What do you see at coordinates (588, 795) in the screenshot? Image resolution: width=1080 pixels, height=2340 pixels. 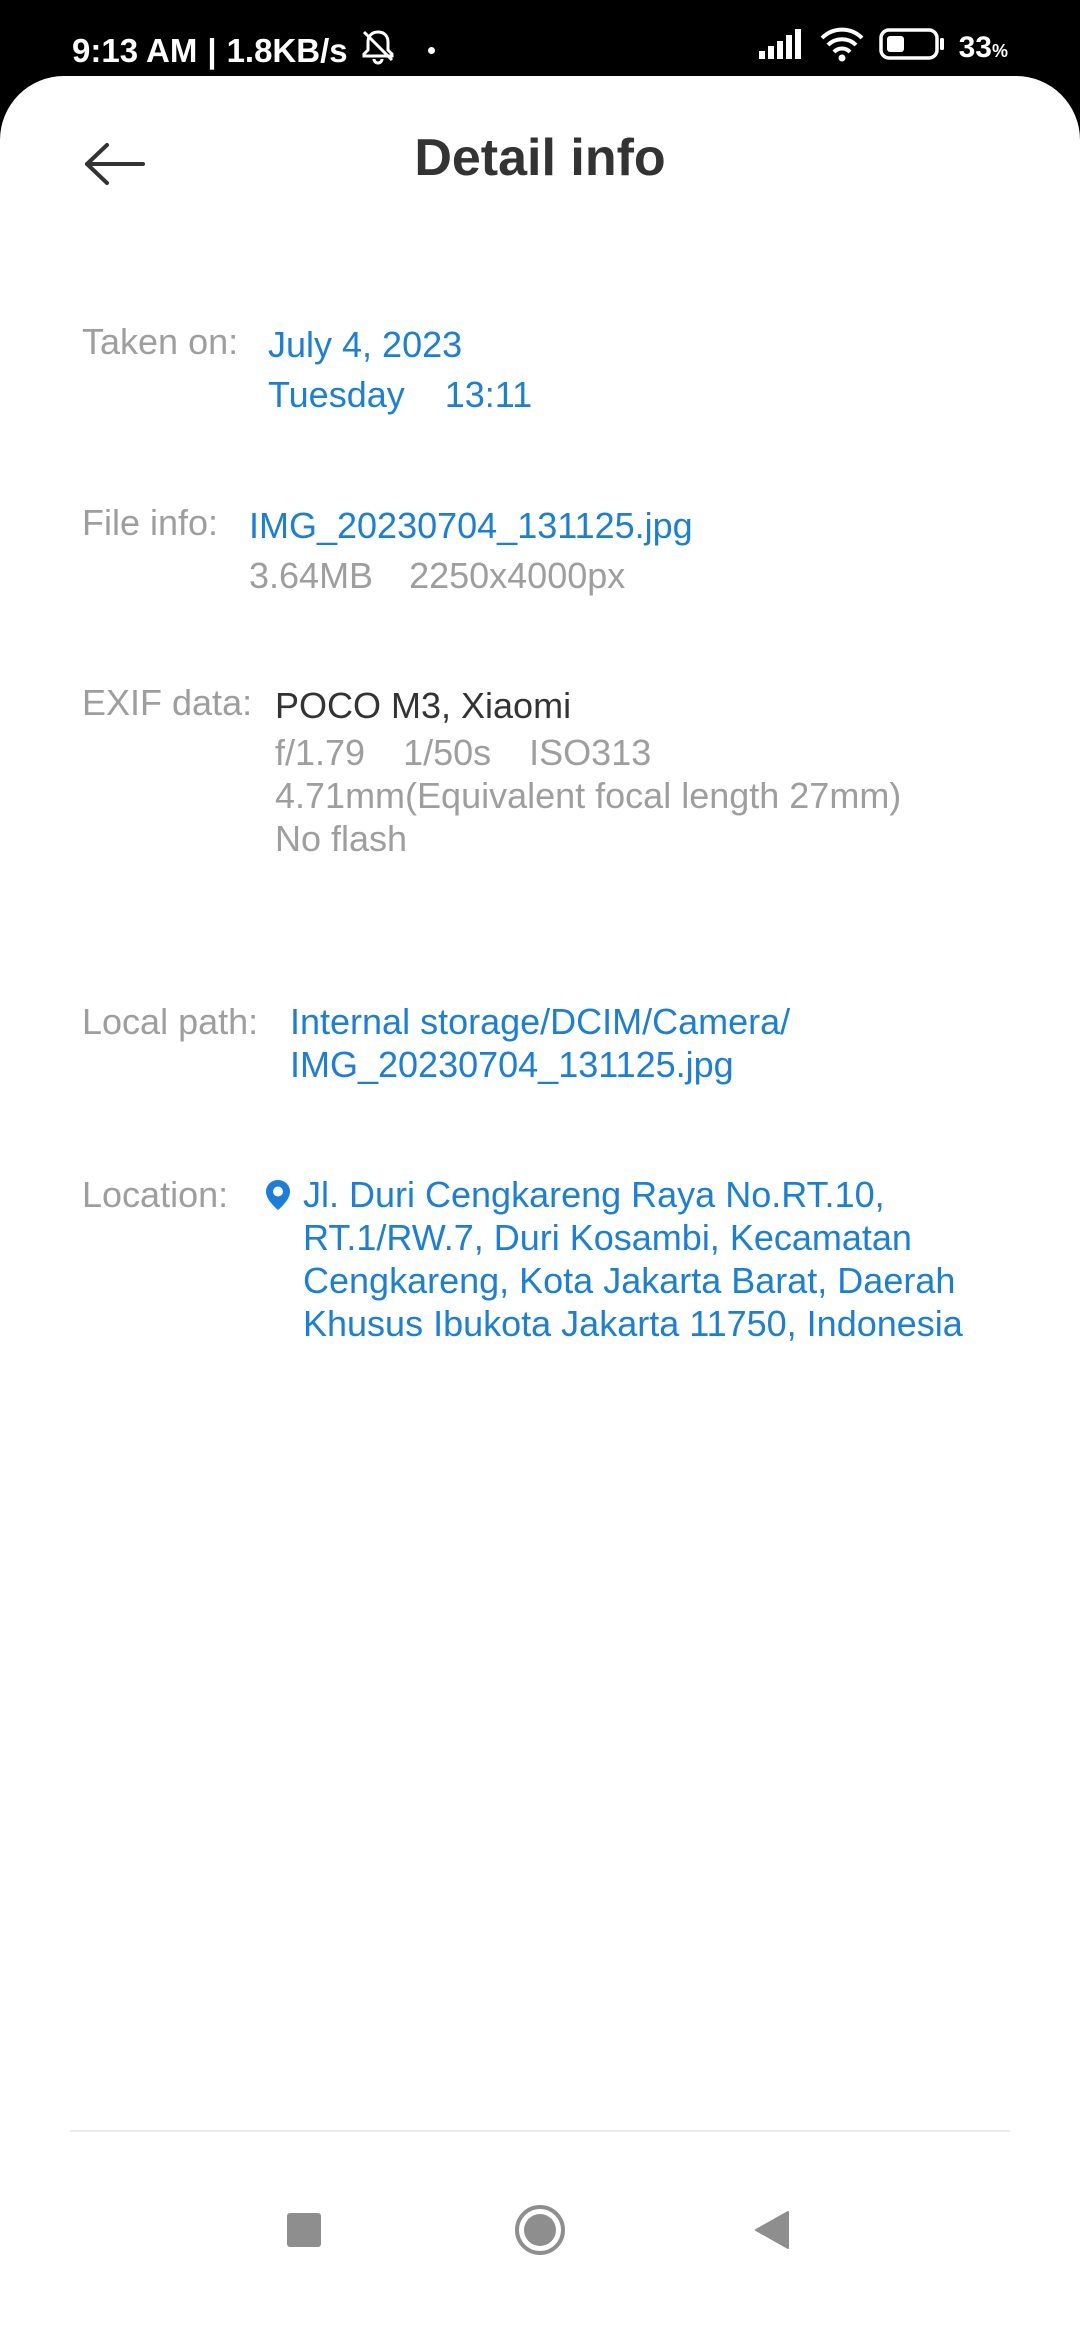 I see `exif-focal: 4.71mm(Equivalent focal length 27mm)` at bounding box center [588, 795].